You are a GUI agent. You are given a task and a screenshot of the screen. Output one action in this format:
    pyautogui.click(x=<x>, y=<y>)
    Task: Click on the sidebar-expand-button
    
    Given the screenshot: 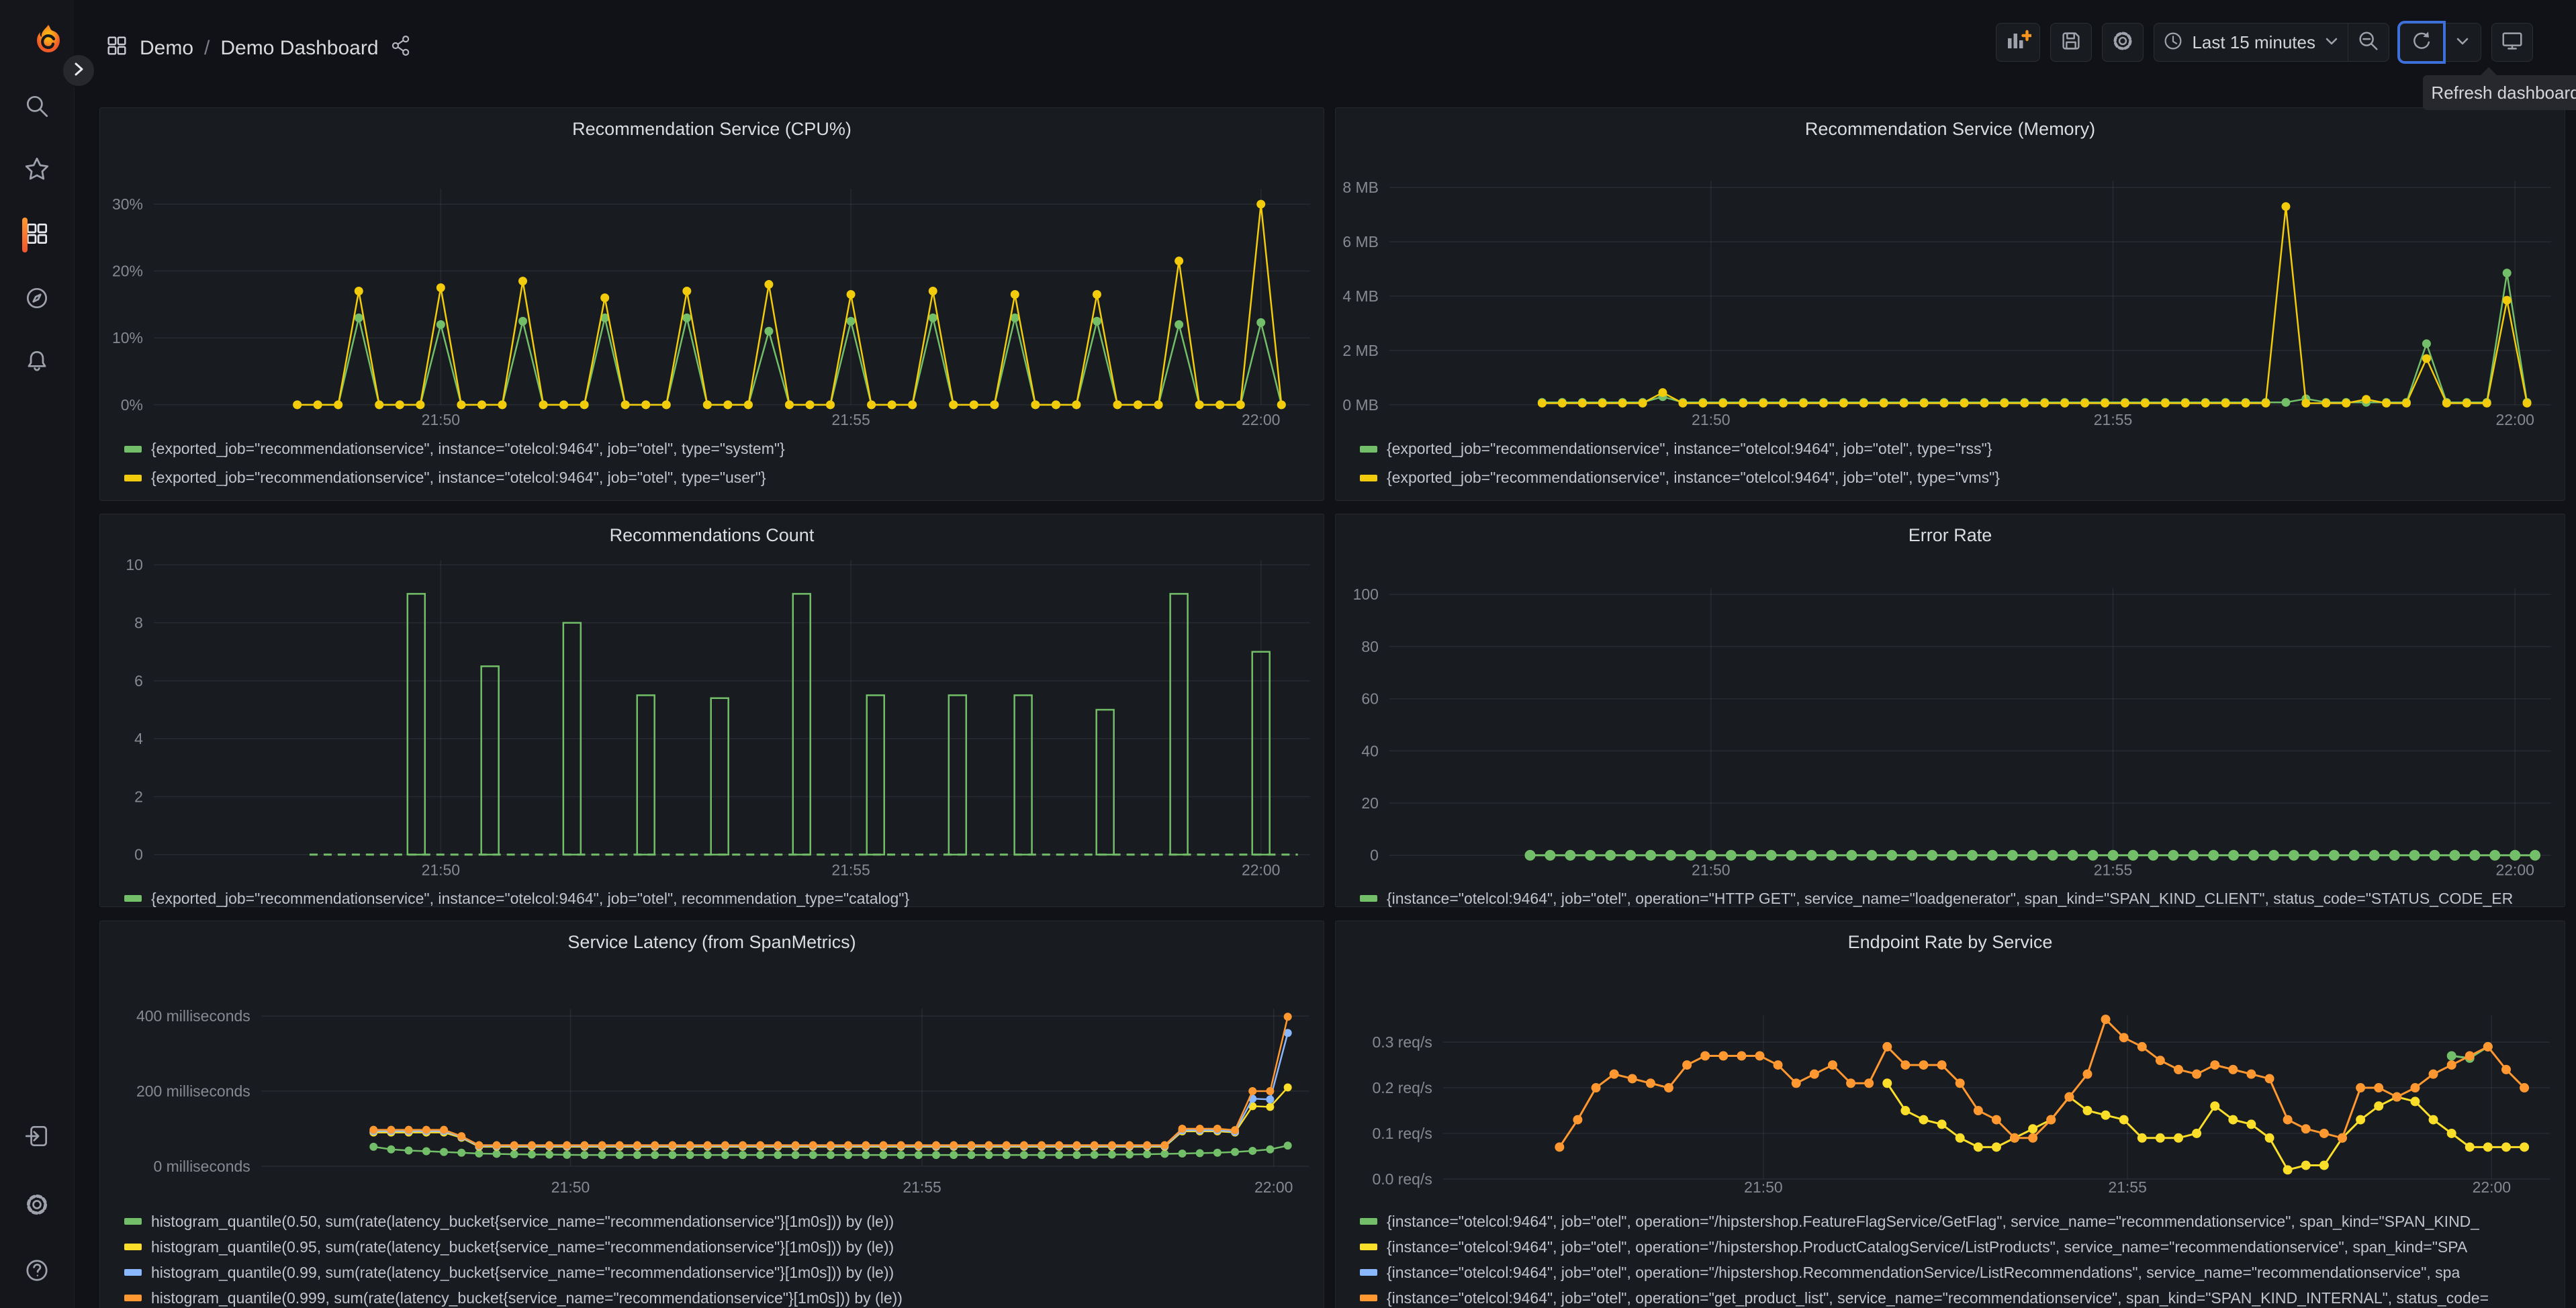 What is the action you would take?
    pyautogui.click(x=78, y=71)
    